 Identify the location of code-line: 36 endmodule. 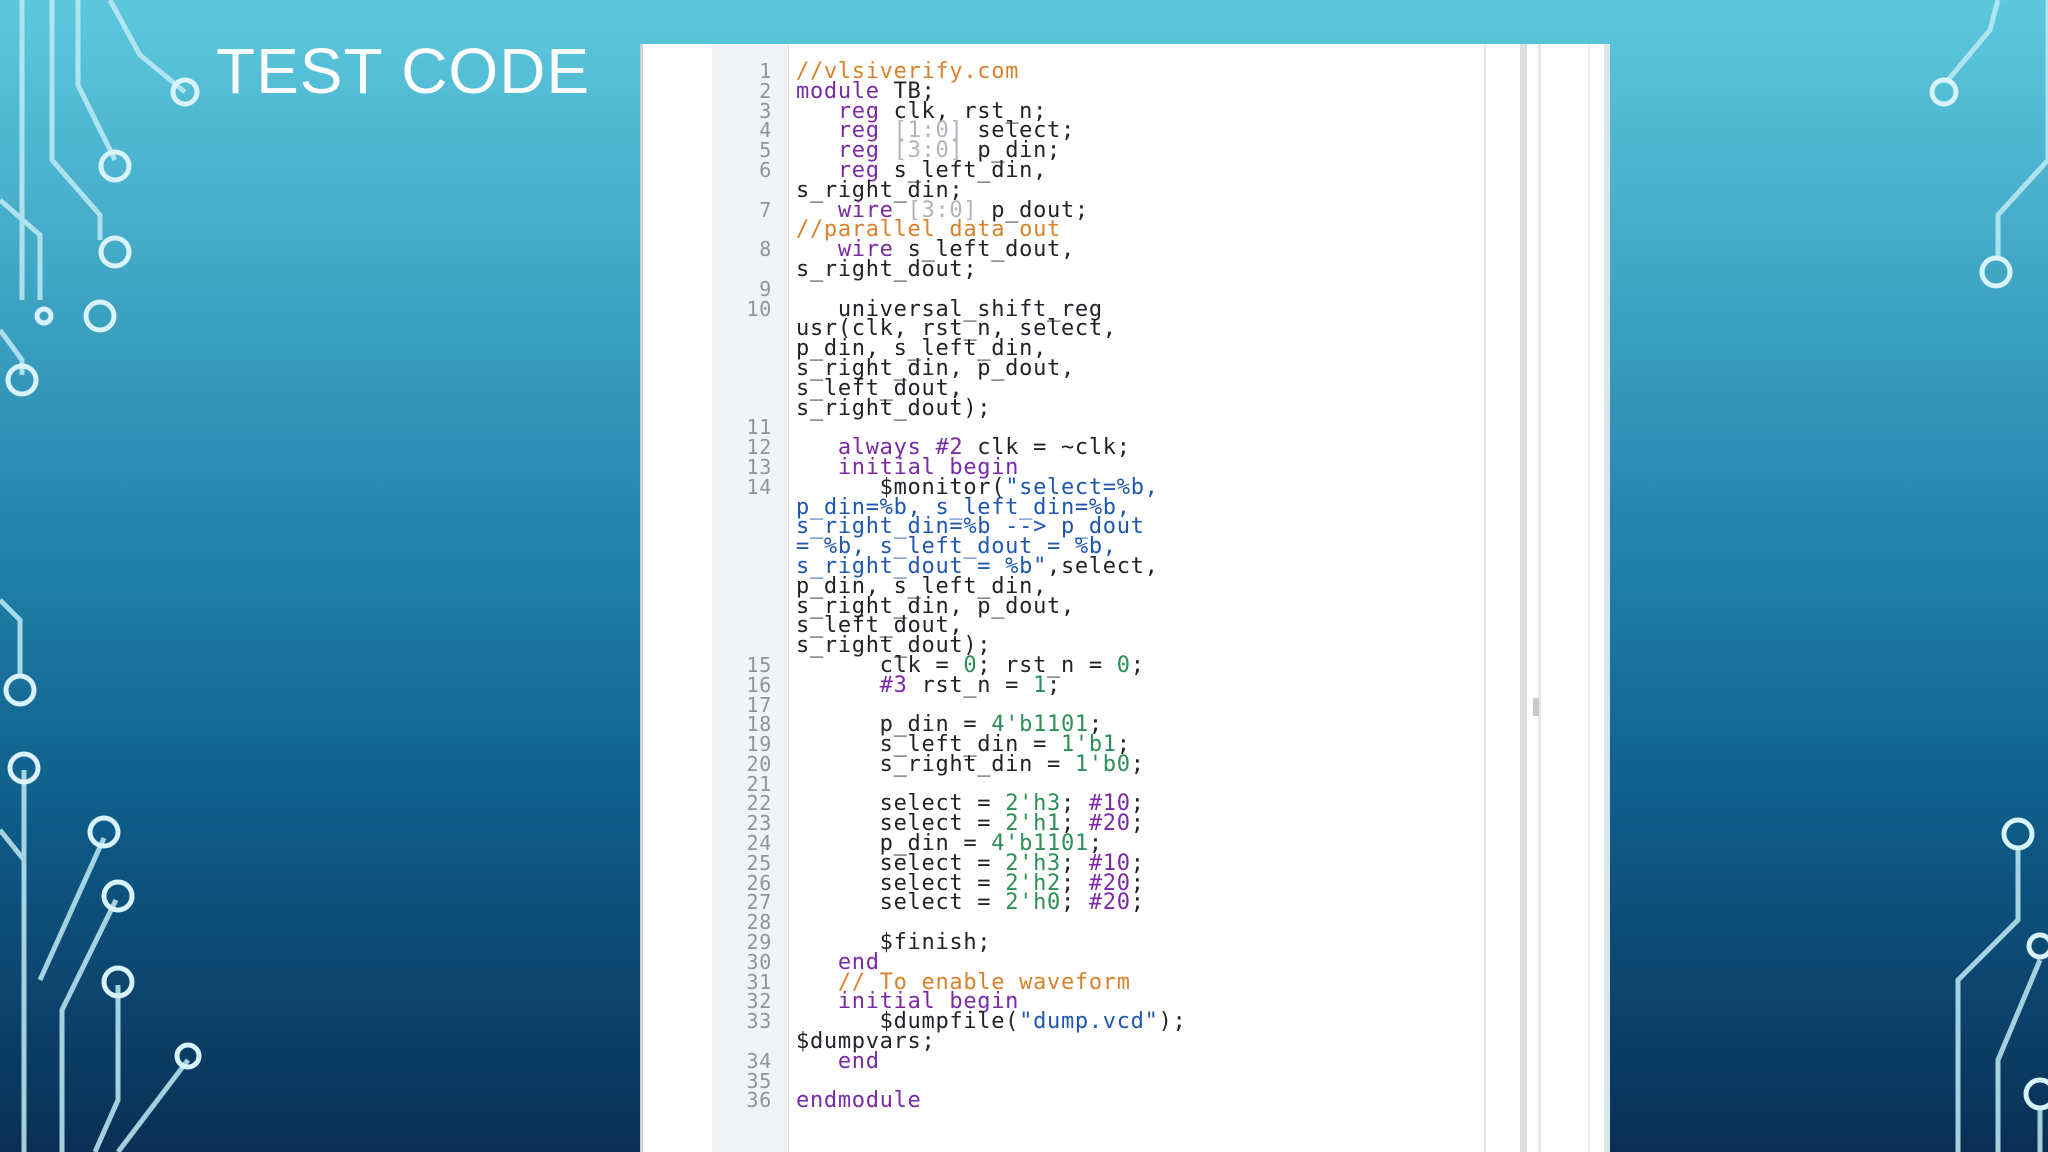
(1097, 1101).